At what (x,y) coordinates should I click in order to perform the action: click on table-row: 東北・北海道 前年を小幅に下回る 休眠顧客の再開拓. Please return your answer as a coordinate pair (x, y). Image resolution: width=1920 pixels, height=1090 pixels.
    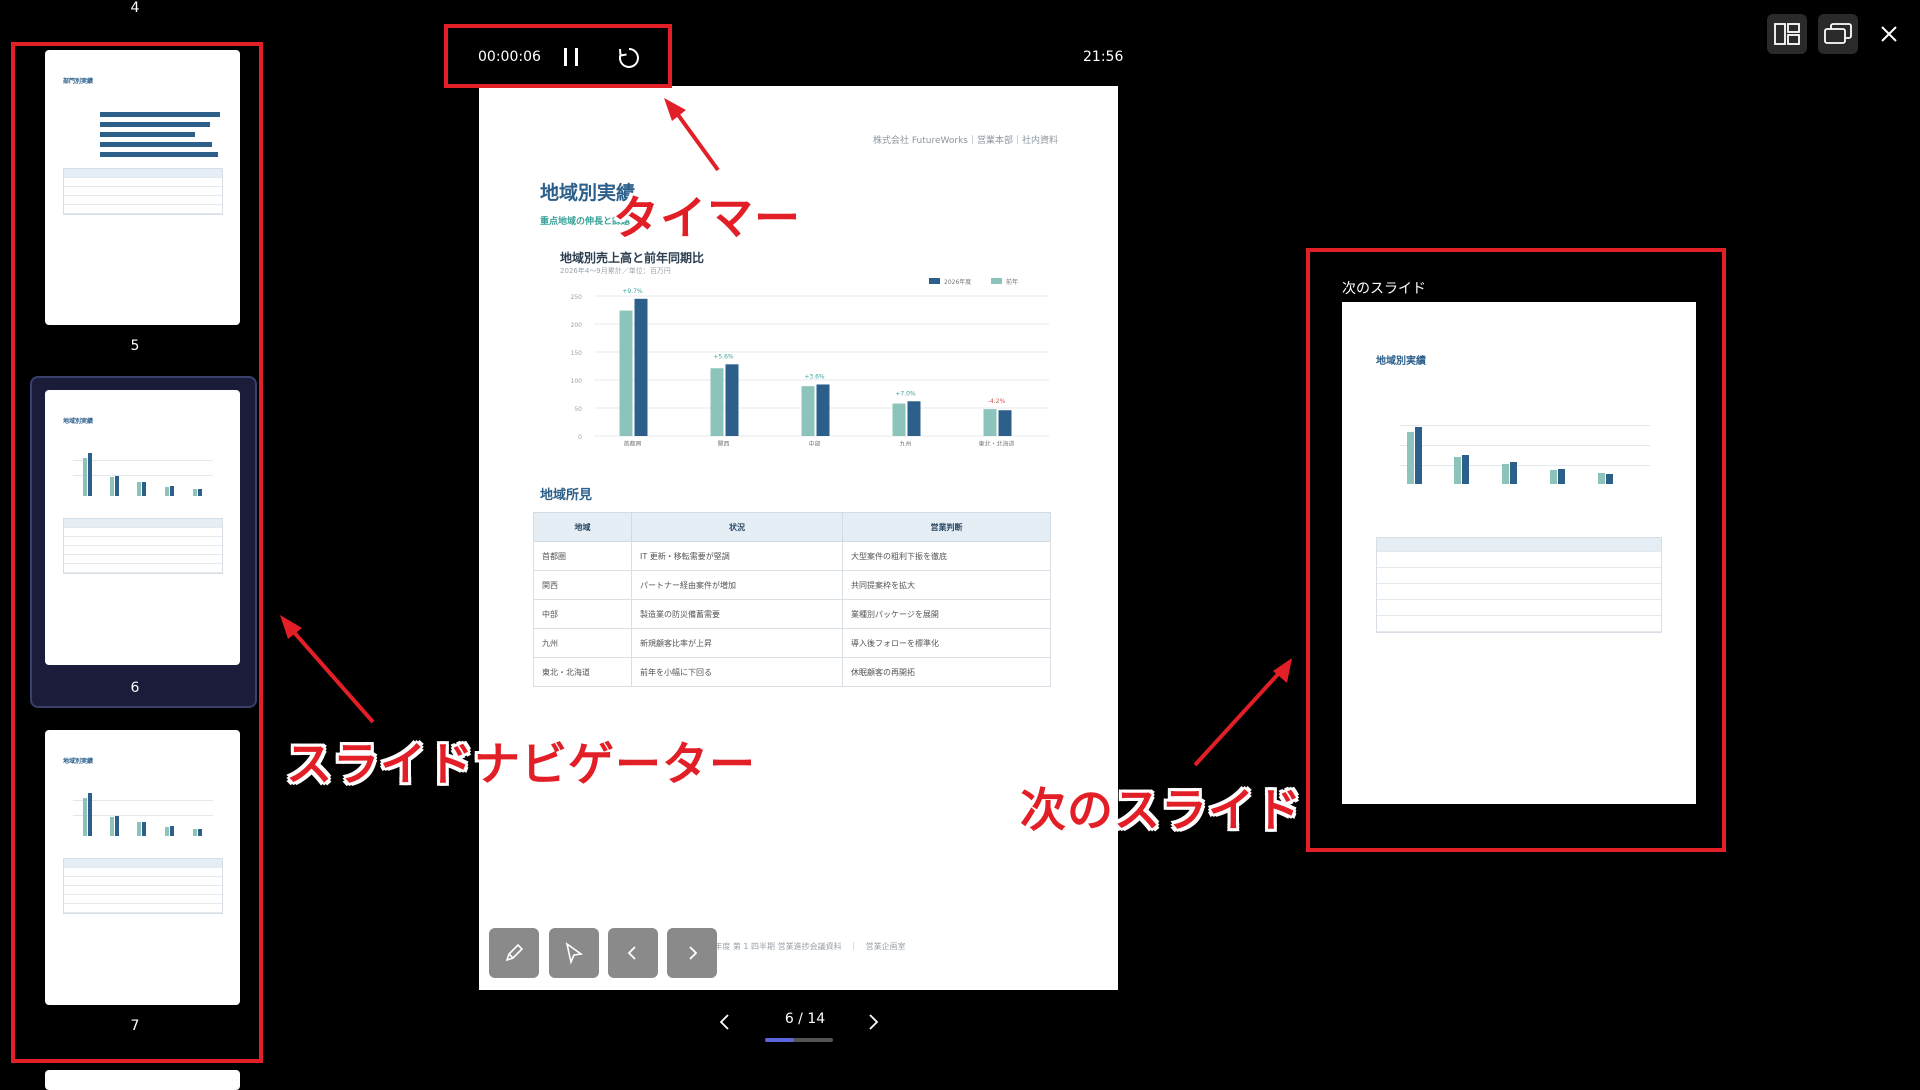
    Looking at the image, I should click on (792, 672).